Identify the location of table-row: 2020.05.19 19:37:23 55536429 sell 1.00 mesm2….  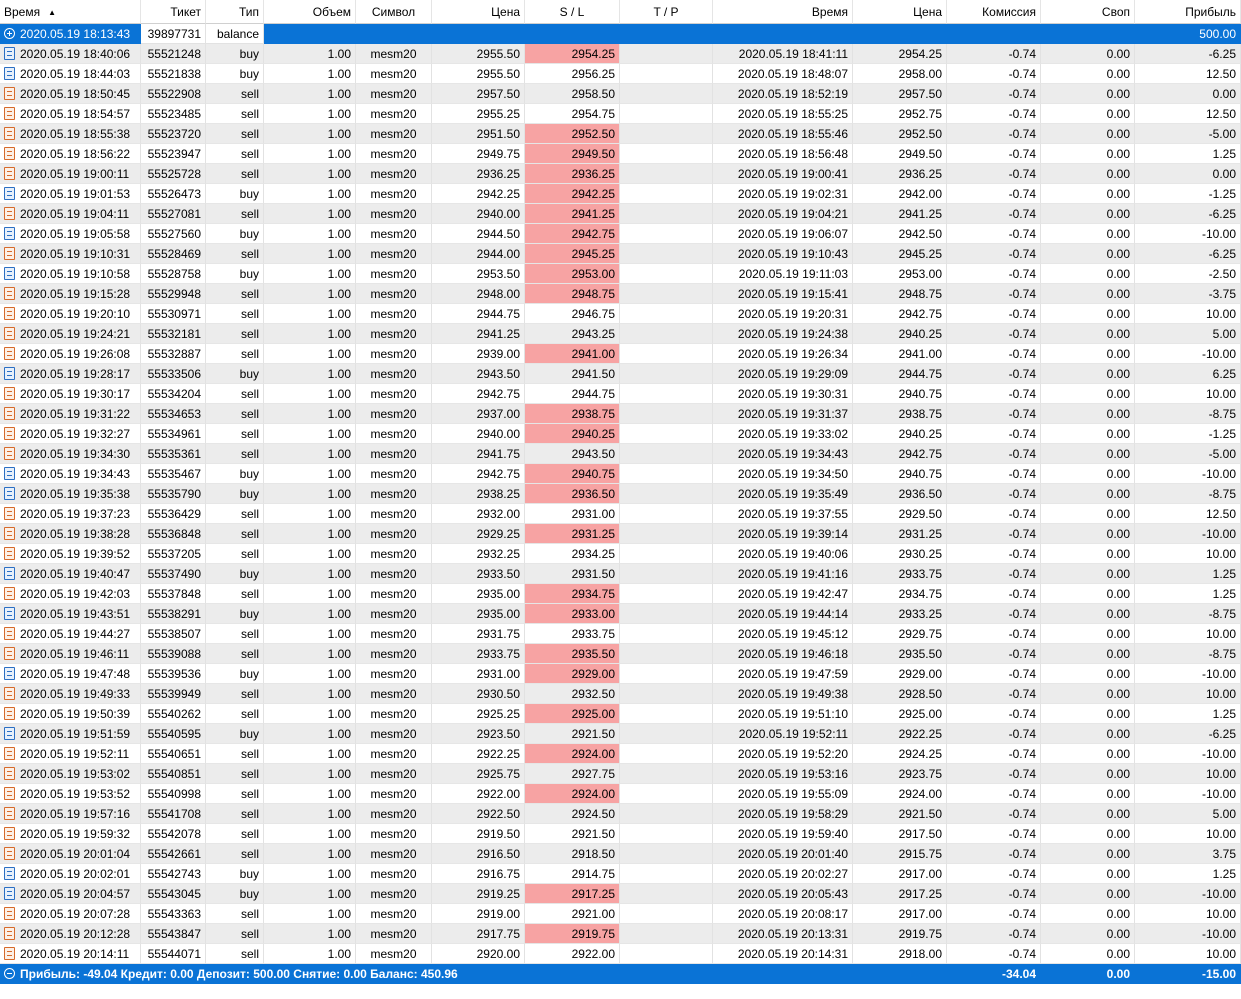
(620, 514).